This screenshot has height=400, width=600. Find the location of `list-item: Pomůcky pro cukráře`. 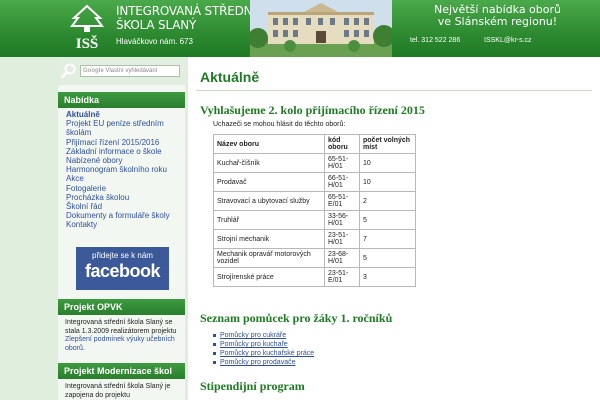

list-item: Pomůcky pro cukráře is located at coordinates (263, 335).